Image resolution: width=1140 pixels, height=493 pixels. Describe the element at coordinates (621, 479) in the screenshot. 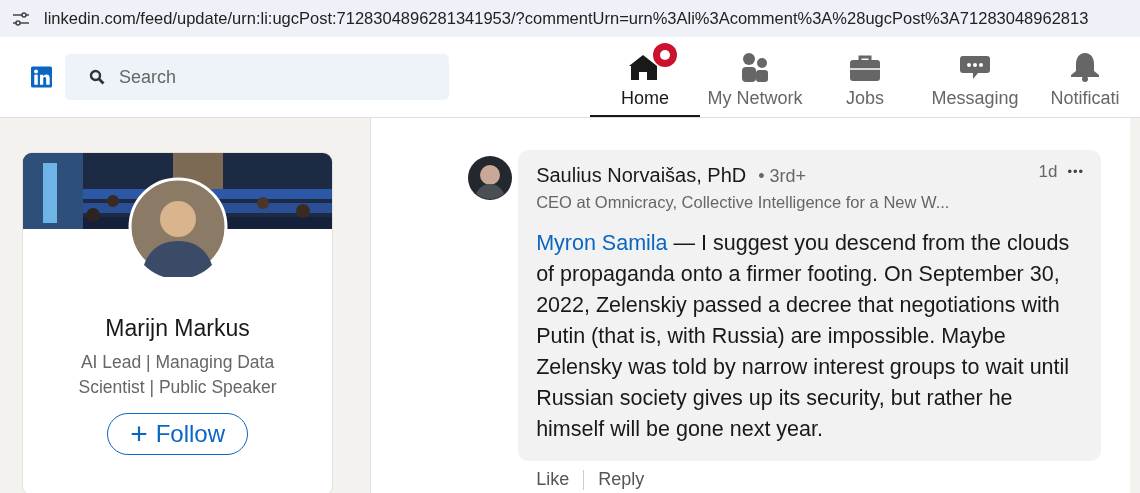

I see `comment-action-link: Reply` at that location.